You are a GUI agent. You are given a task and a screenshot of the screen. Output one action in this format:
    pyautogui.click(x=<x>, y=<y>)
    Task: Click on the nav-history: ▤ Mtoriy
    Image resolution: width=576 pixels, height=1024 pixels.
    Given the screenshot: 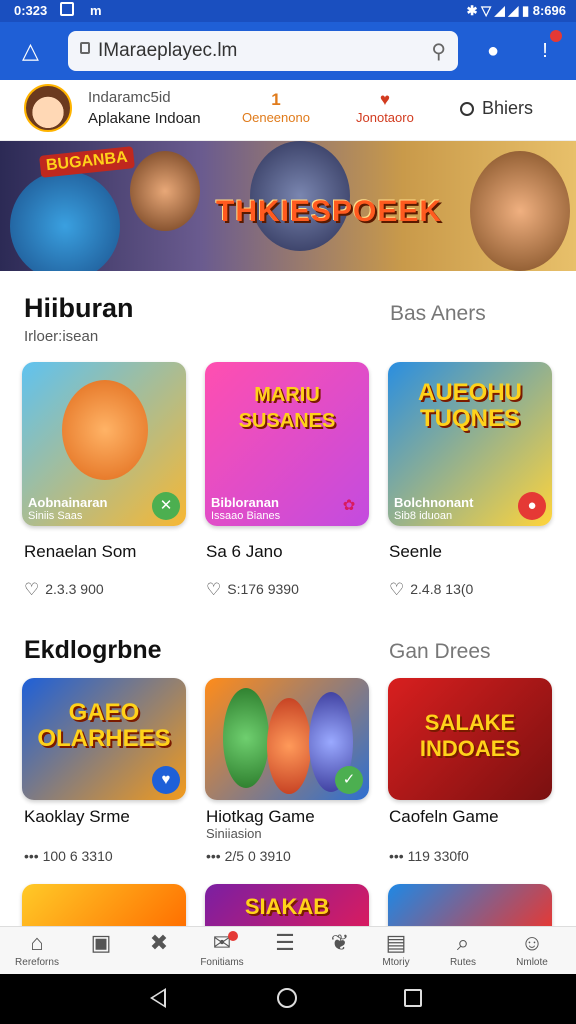 What is the action you would take?
    pyautogui.click(x=396, y=948)
    